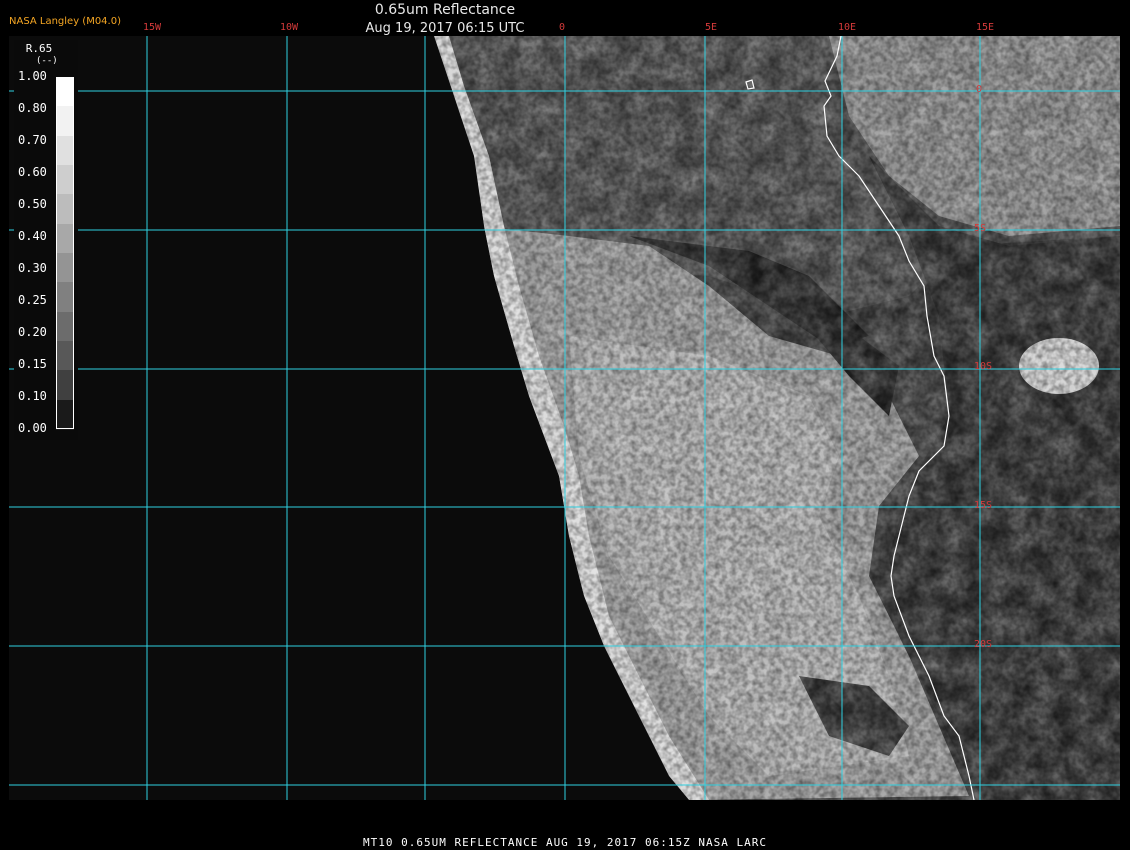 This screenshot has width=1130, height=850. Describe the element at coordinates (152, 27) in the screenshot. I see `longitude-label: 15W` at that location.